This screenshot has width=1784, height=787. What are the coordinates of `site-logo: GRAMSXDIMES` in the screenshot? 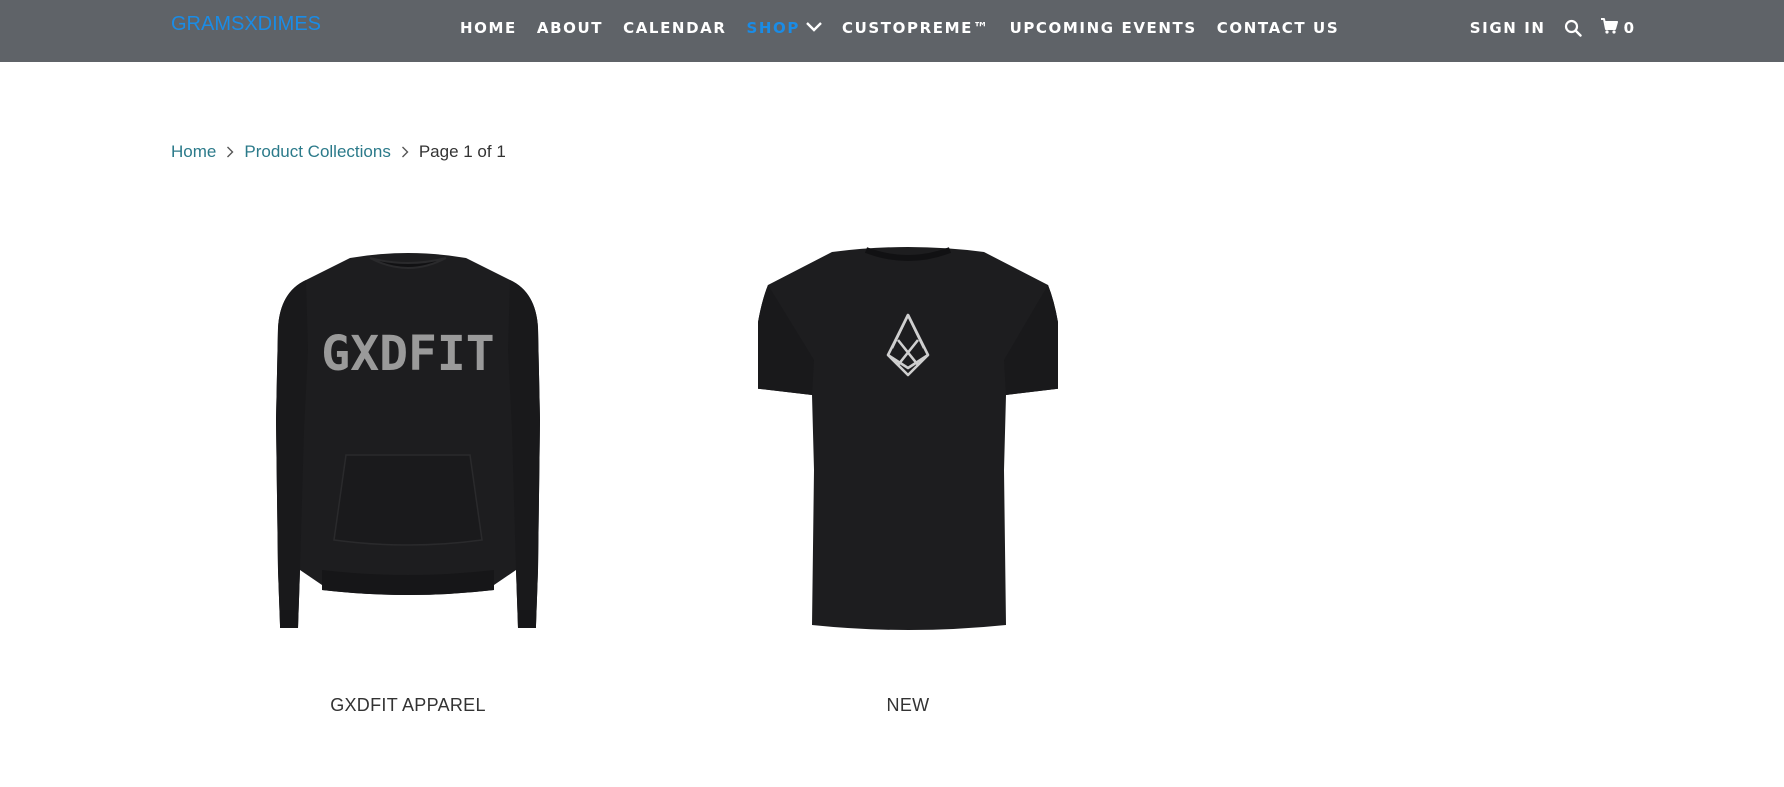 It's located at (246, 24).